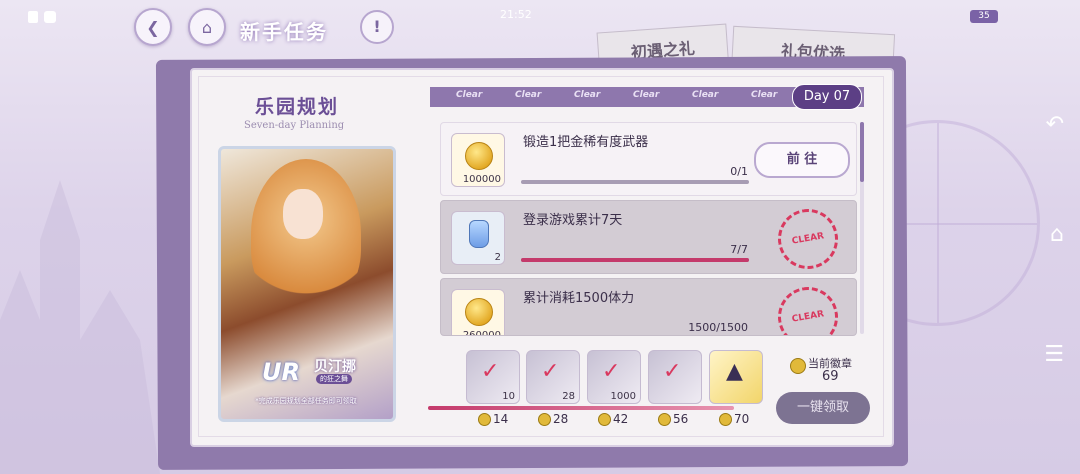  I want to click on day-tab-5: Clear, so click(705, 95).